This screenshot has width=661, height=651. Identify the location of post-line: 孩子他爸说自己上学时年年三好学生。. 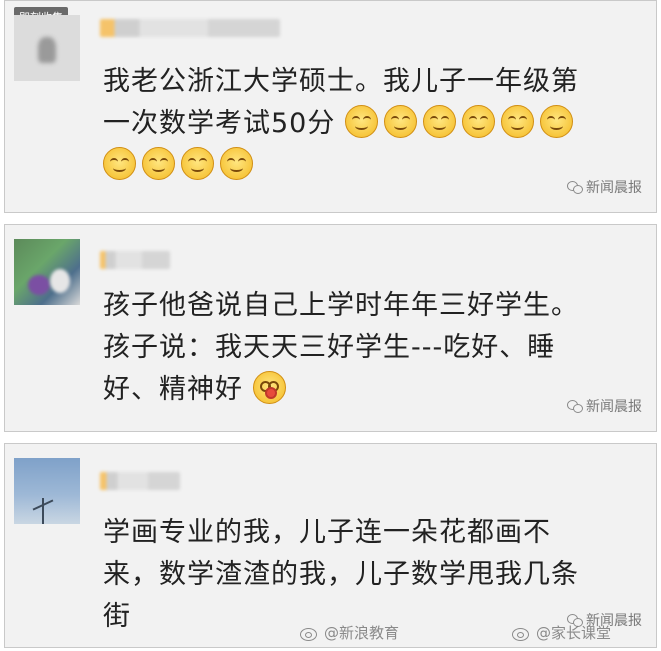
(341, 305).